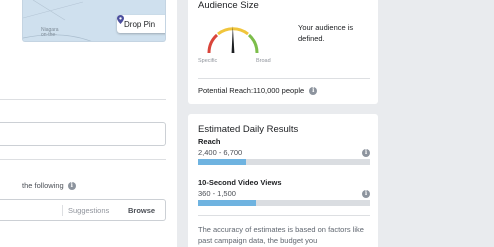 This screenshot has width=494, height=247. I want to click on field-separator, so click(62, 210).